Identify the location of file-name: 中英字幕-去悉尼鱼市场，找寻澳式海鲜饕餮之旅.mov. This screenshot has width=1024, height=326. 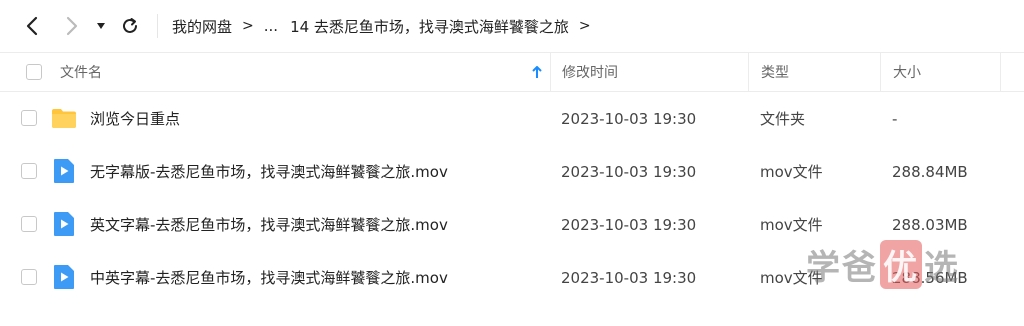
(269, 277).